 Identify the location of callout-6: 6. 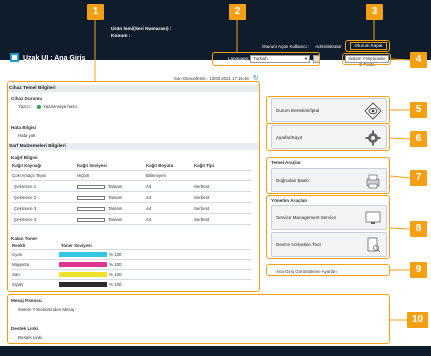
(418, 139).